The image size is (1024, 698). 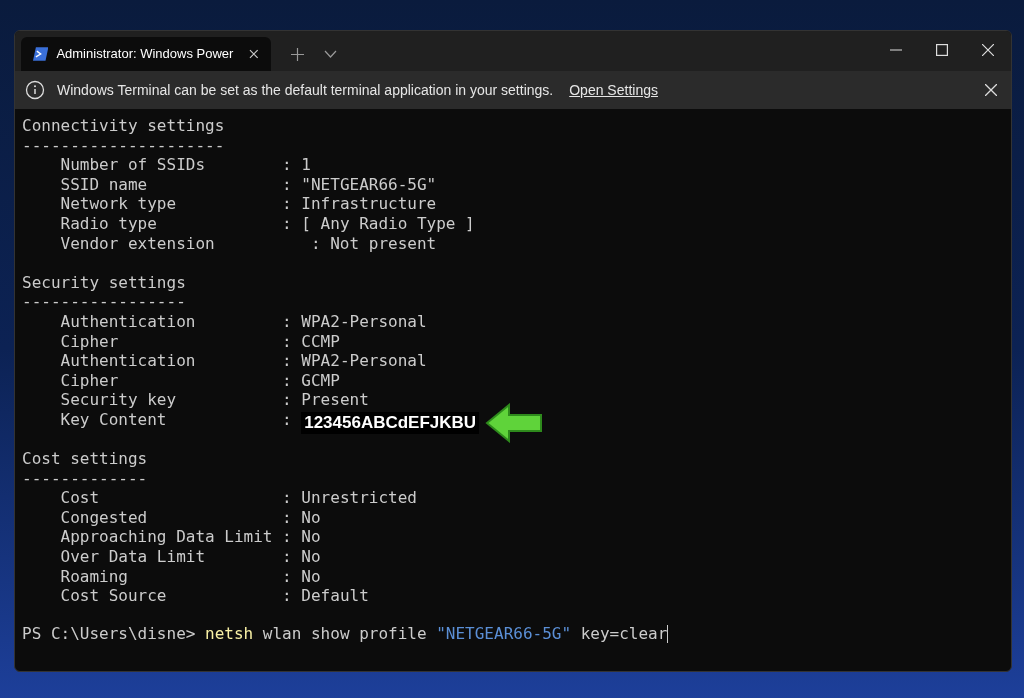 What do you see at coordinates (359, 498) in the screenshot?
I see `setting-value: Unrestricted` at bounding box center [359, 498].